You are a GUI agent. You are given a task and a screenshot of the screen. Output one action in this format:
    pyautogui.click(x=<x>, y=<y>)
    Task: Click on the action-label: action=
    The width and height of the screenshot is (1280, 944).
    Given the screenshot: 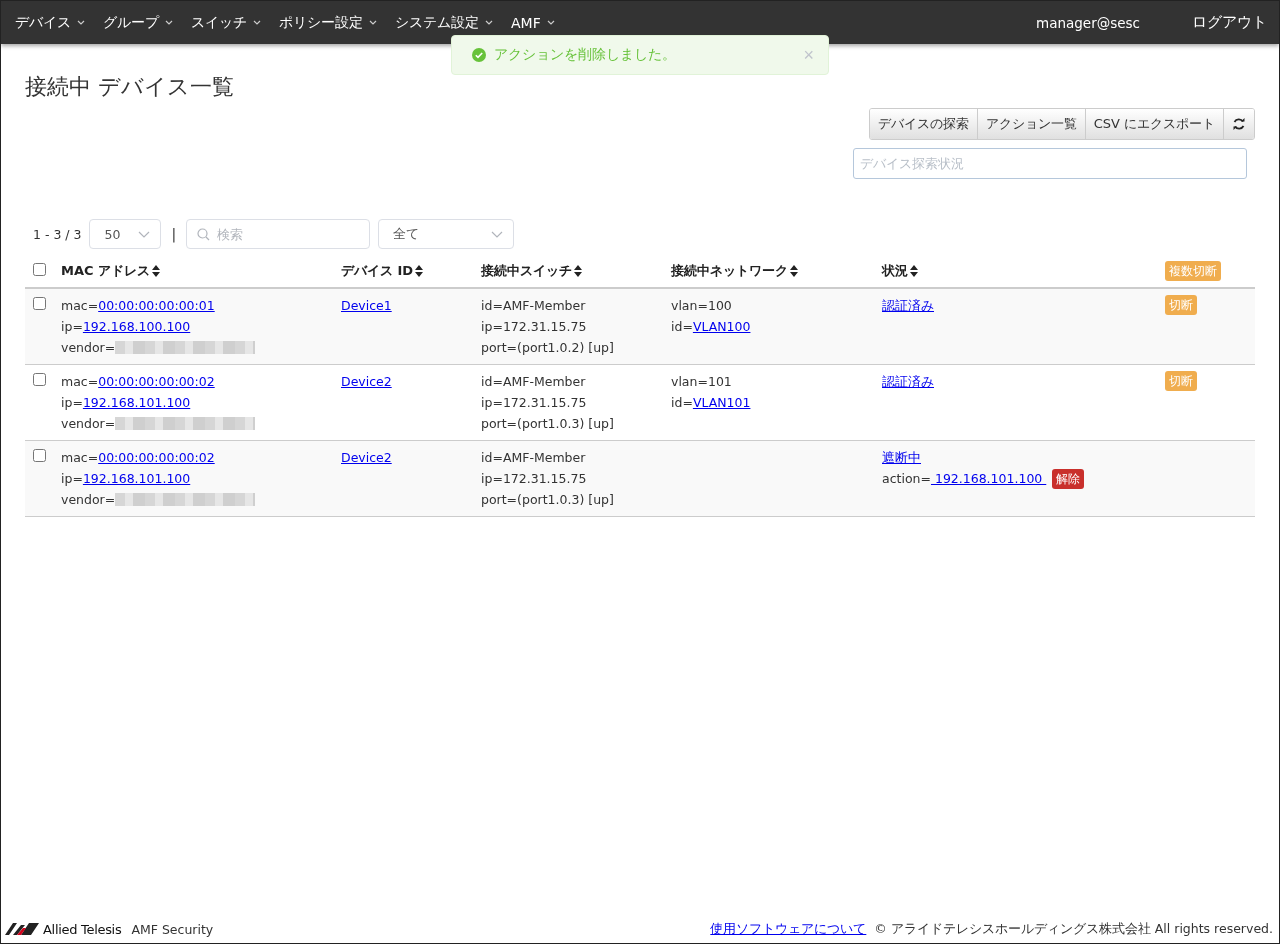 What is the action you would take?
    pyautogui.click(x=906, y=479)
    